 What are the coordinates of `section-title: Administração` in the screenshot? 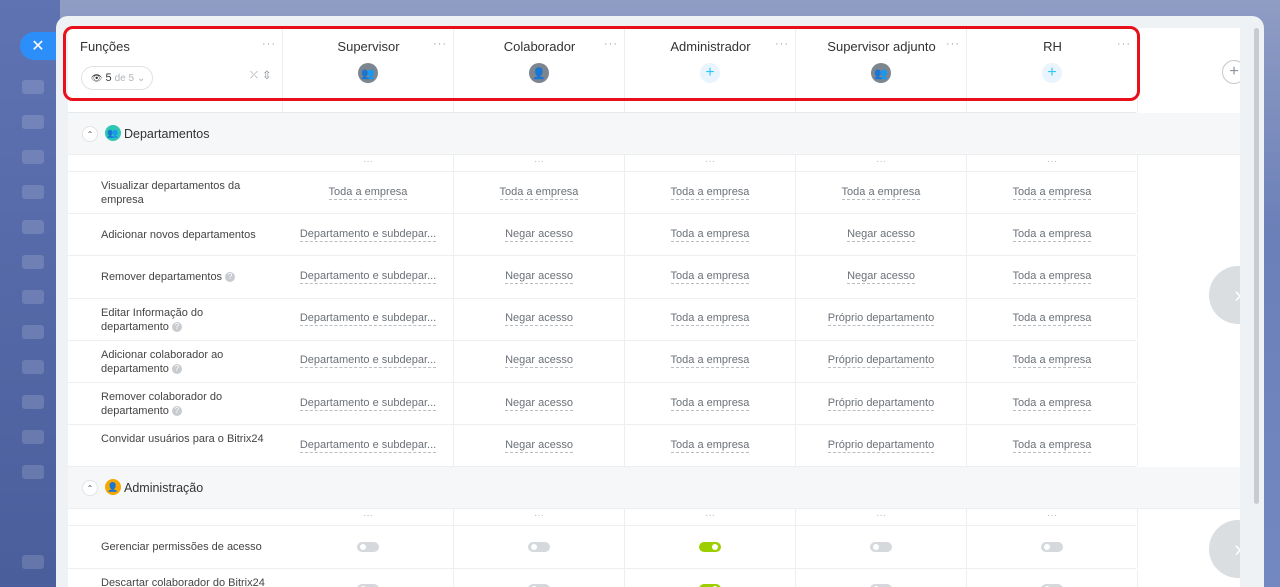 It's located at (164, 488).